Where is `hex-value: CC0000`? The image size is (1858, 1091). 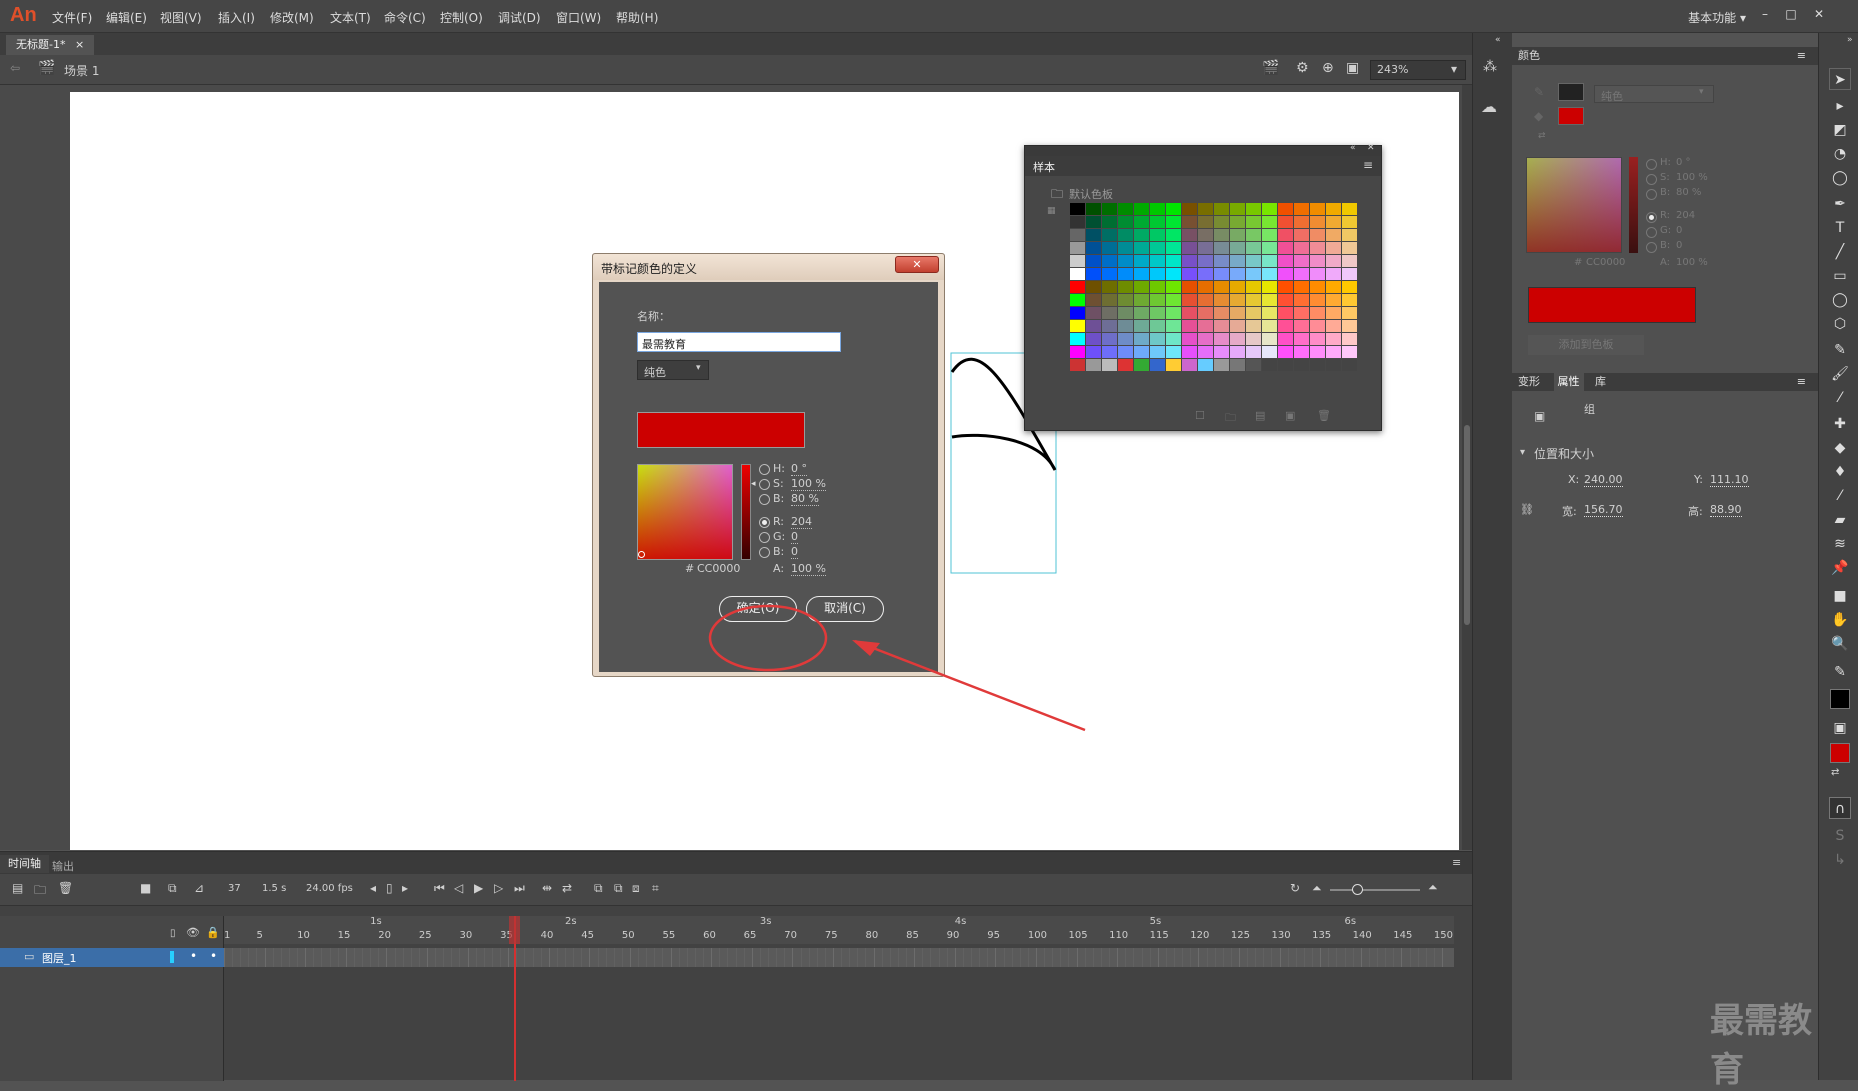
hex-value: CC0000 is located at coordinates (1605, 262).